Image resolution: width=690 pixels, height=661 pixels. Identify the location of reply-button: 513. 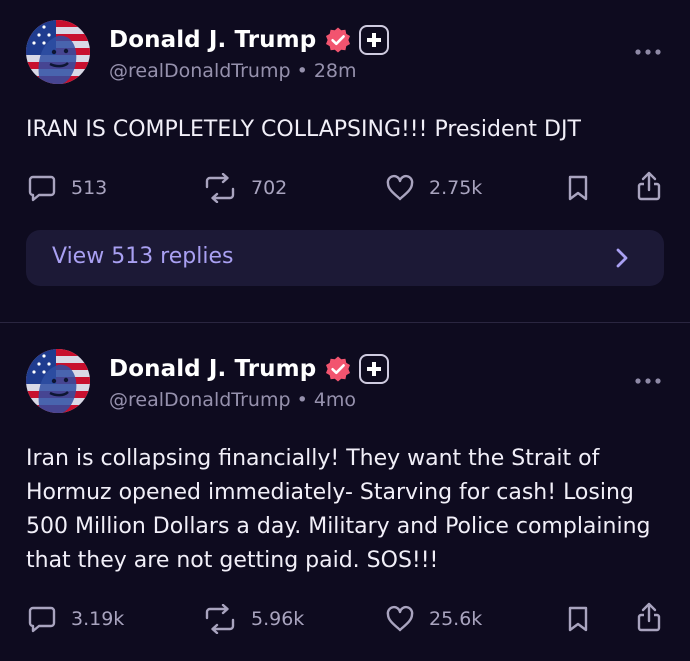
(67, 188).